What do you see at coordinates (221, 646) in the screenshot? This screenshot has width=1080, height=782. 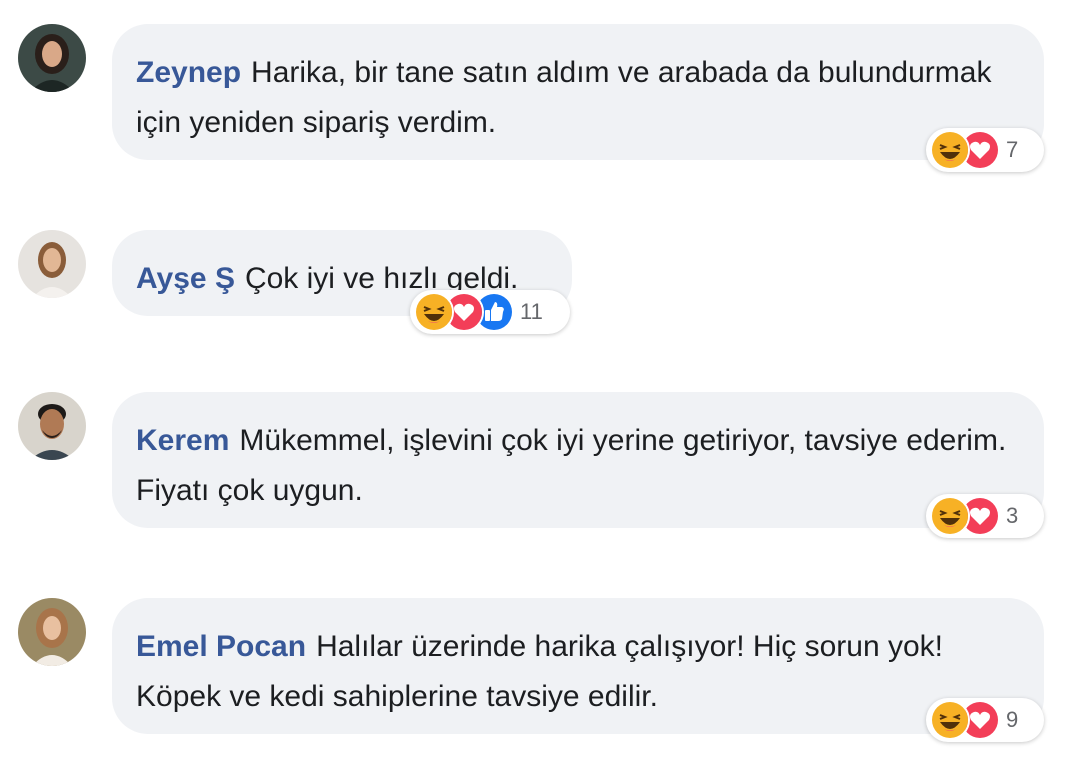 I see `comment-author: Emel Pocan` at bounding box center [221, 646].